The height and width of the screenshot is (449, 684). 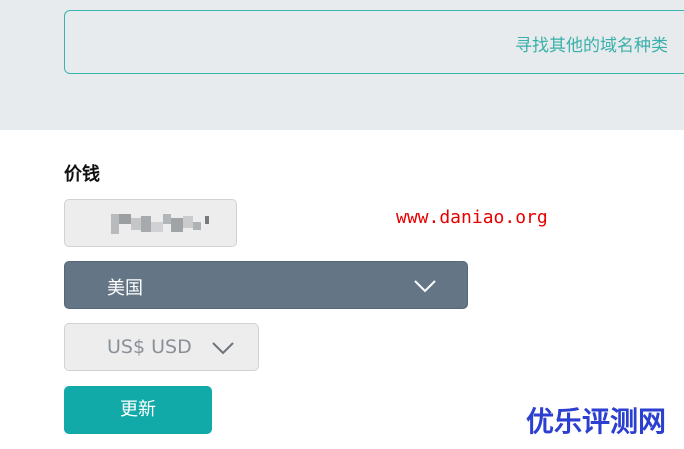 I want to click on domain-type-search-box: 寻找其他的域名种类, so click(x=374, y=42).